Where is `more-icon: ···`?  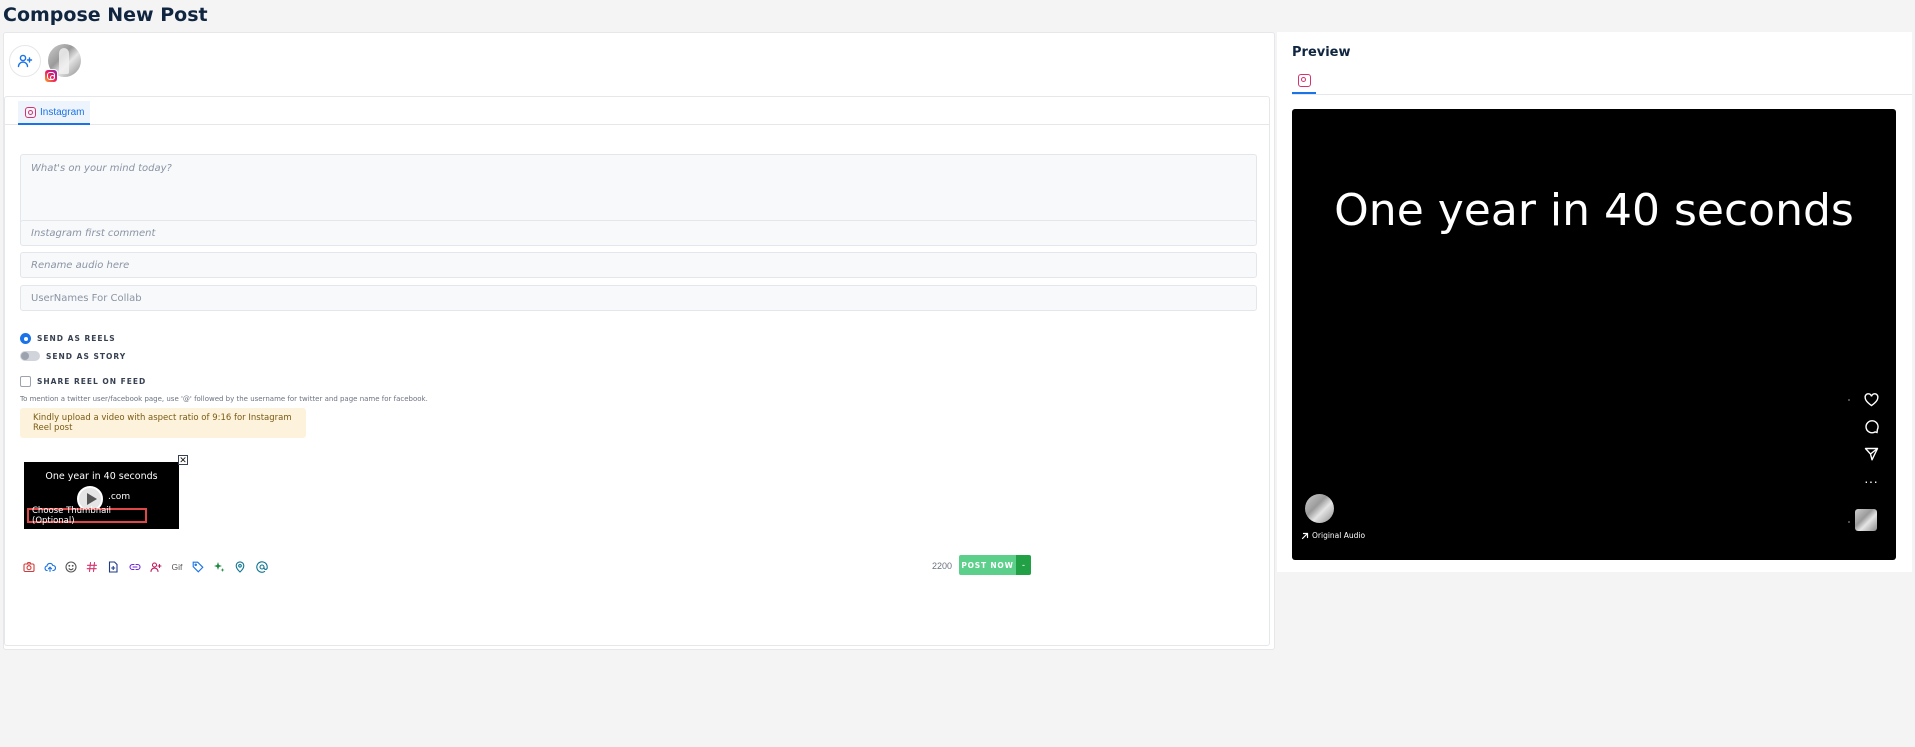 more-icon: ··· is located at coordinates (1871, 481).